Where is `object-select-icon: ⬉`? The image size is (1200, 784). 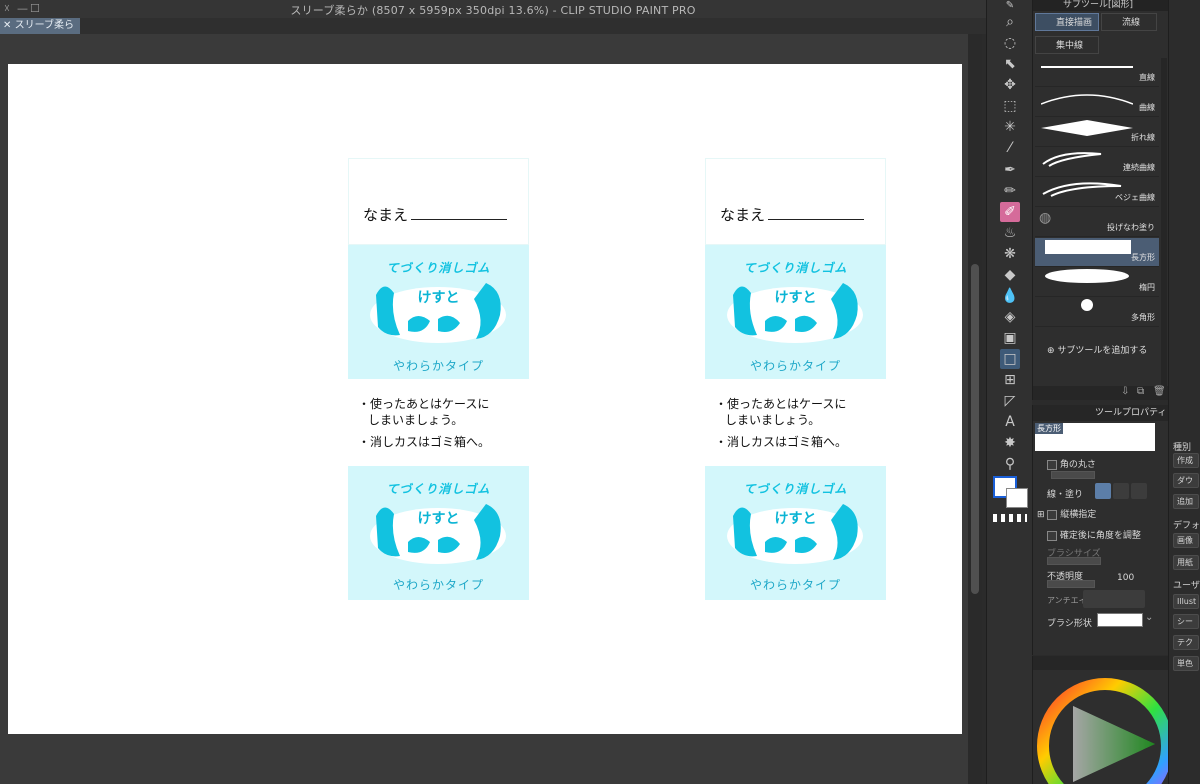 object-select-icon: ⬉ is located at coordinates (1010, 64).